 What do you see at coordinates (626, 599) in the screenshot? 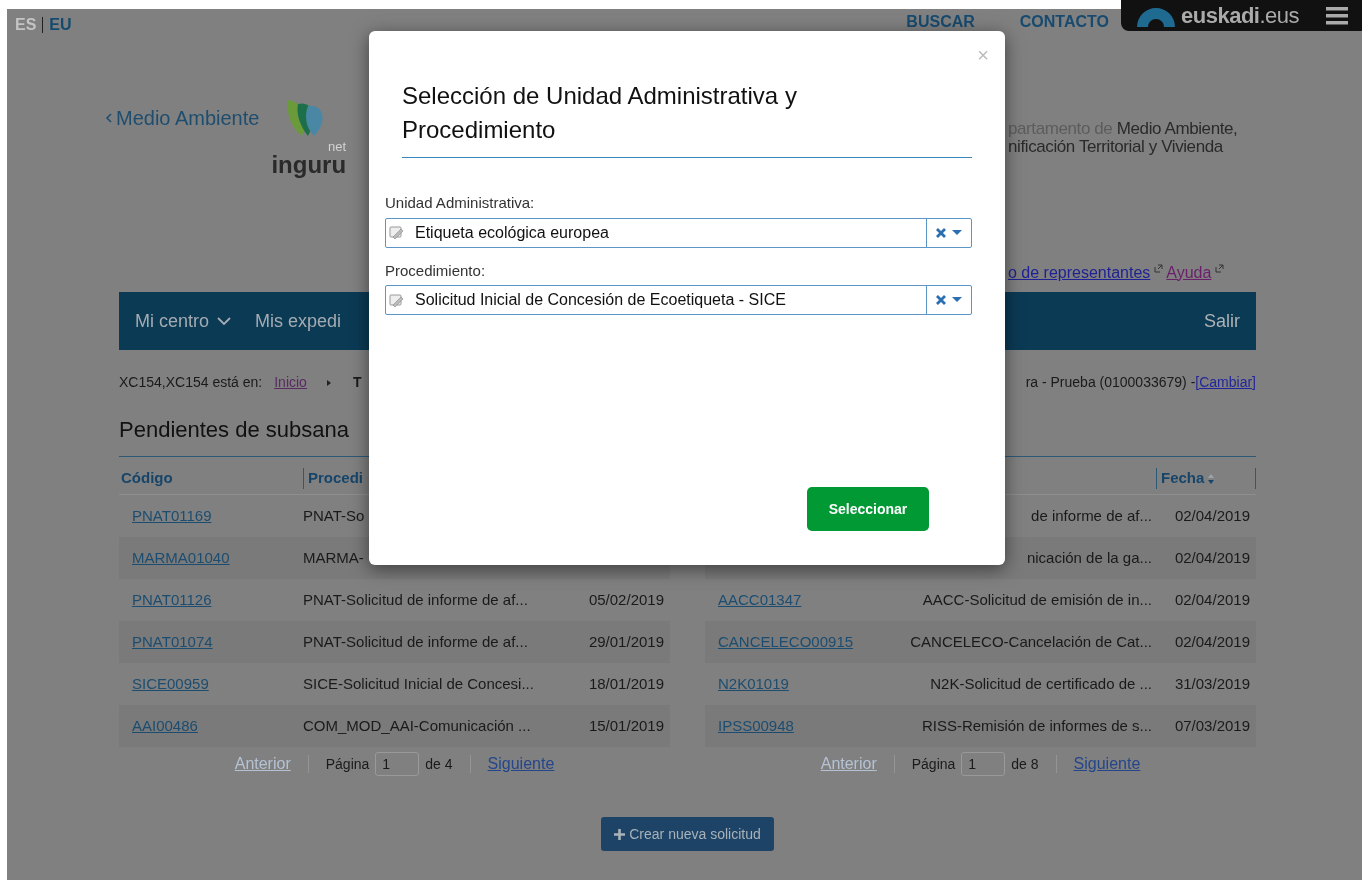
I see `table-cell: 05/02/2019` at bounding box center [626, 599].